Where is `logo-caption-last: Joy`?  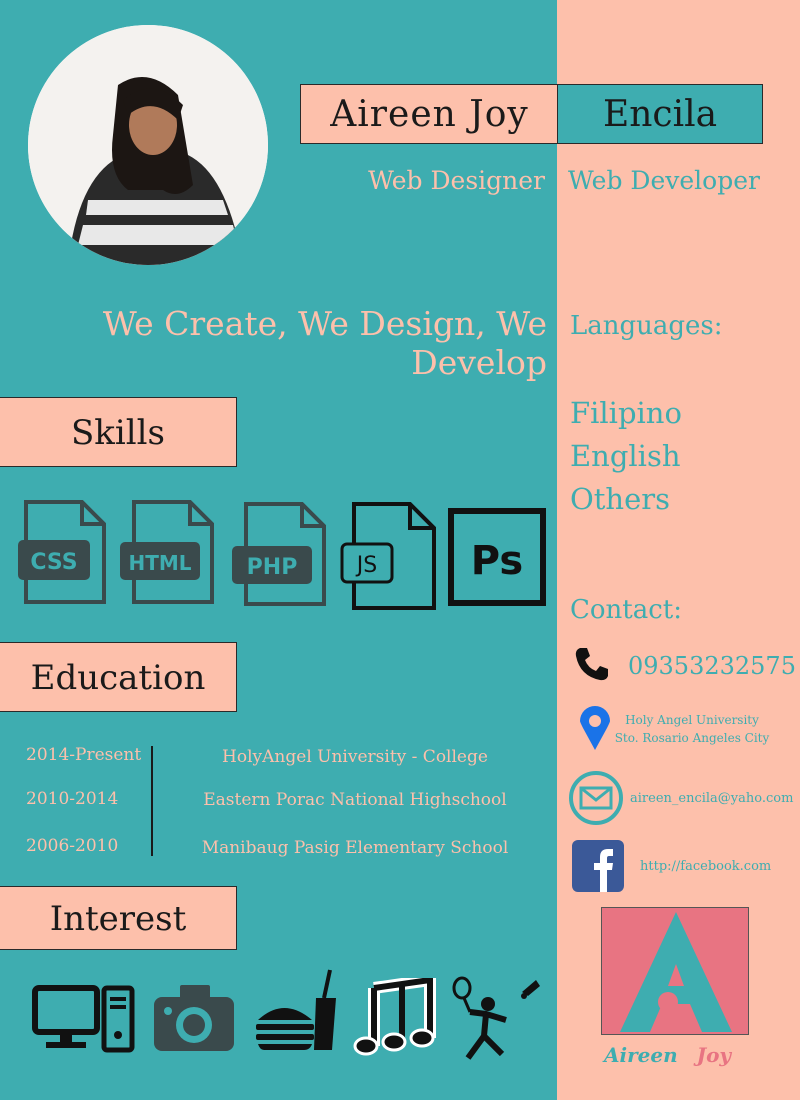
logo-caption-last: Joy is located at coordinates (714, 1055).